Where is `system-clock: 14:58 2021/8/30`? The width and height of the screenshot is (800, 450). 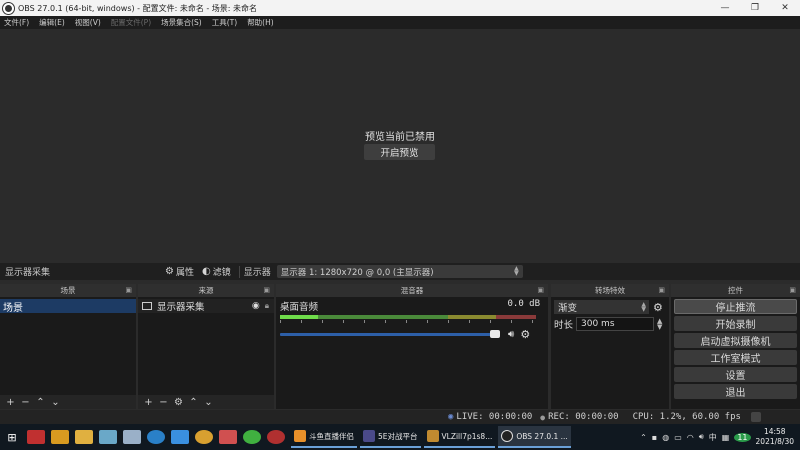
system-clock: 14:58 2021/8/30 is located at coordinates (775, 437).